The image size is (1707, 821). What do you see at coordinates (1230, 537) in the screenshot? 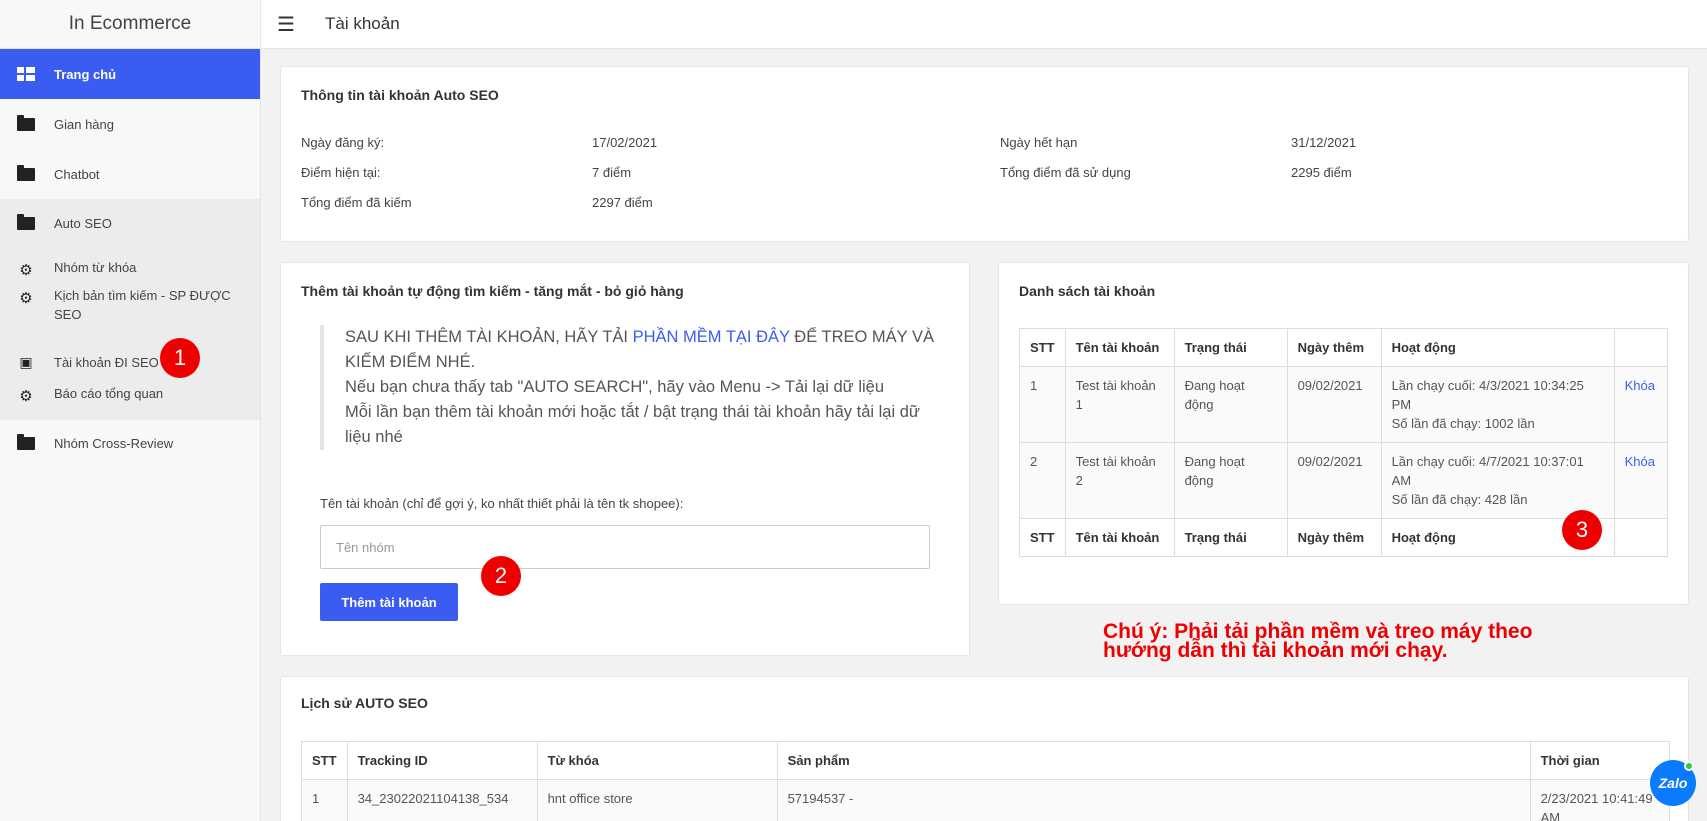
I see `column-footer: Trạng thái` at bounding box center [1230, 537].